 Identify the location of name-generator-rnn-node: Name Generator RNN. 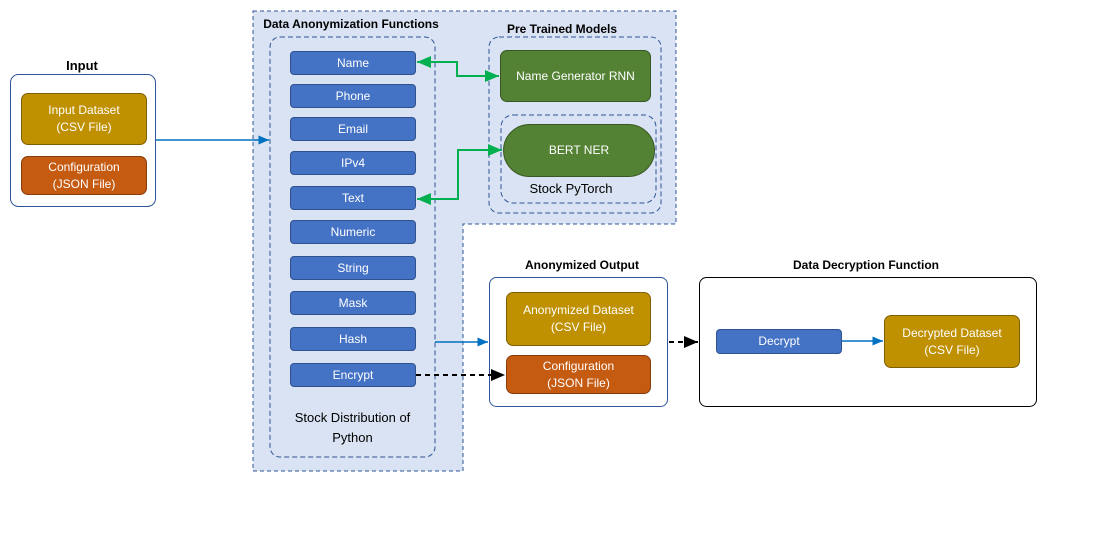
(575, 76).